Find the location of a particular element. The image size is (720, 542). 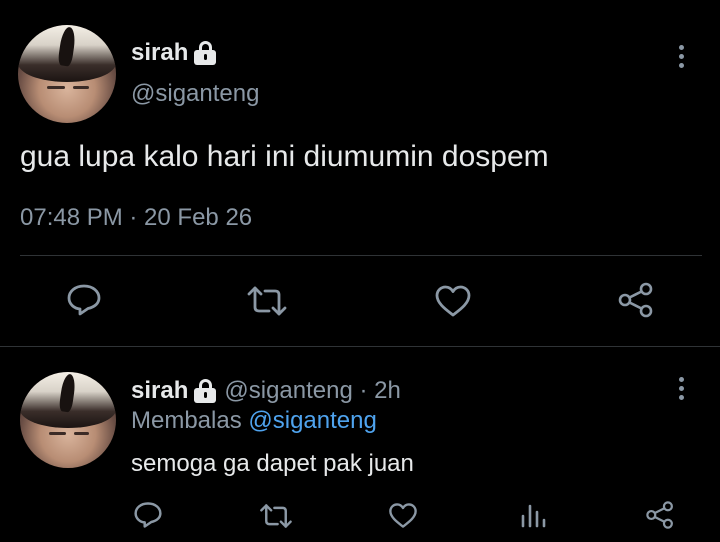

tweet-text: semoga ga dapet pak juan is located at coordinates (272, 463).